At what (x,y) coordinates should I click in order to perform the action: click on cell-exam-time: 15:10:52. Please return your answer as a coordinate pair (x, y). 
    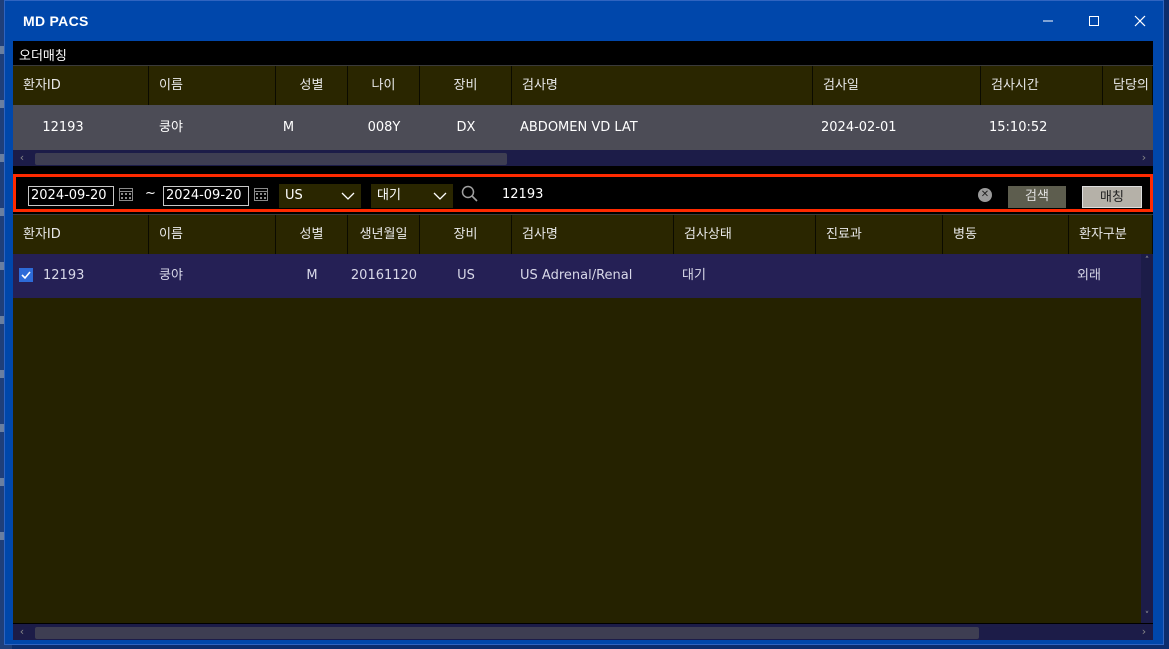
    Looking at the image, I should click on (1018, 127).